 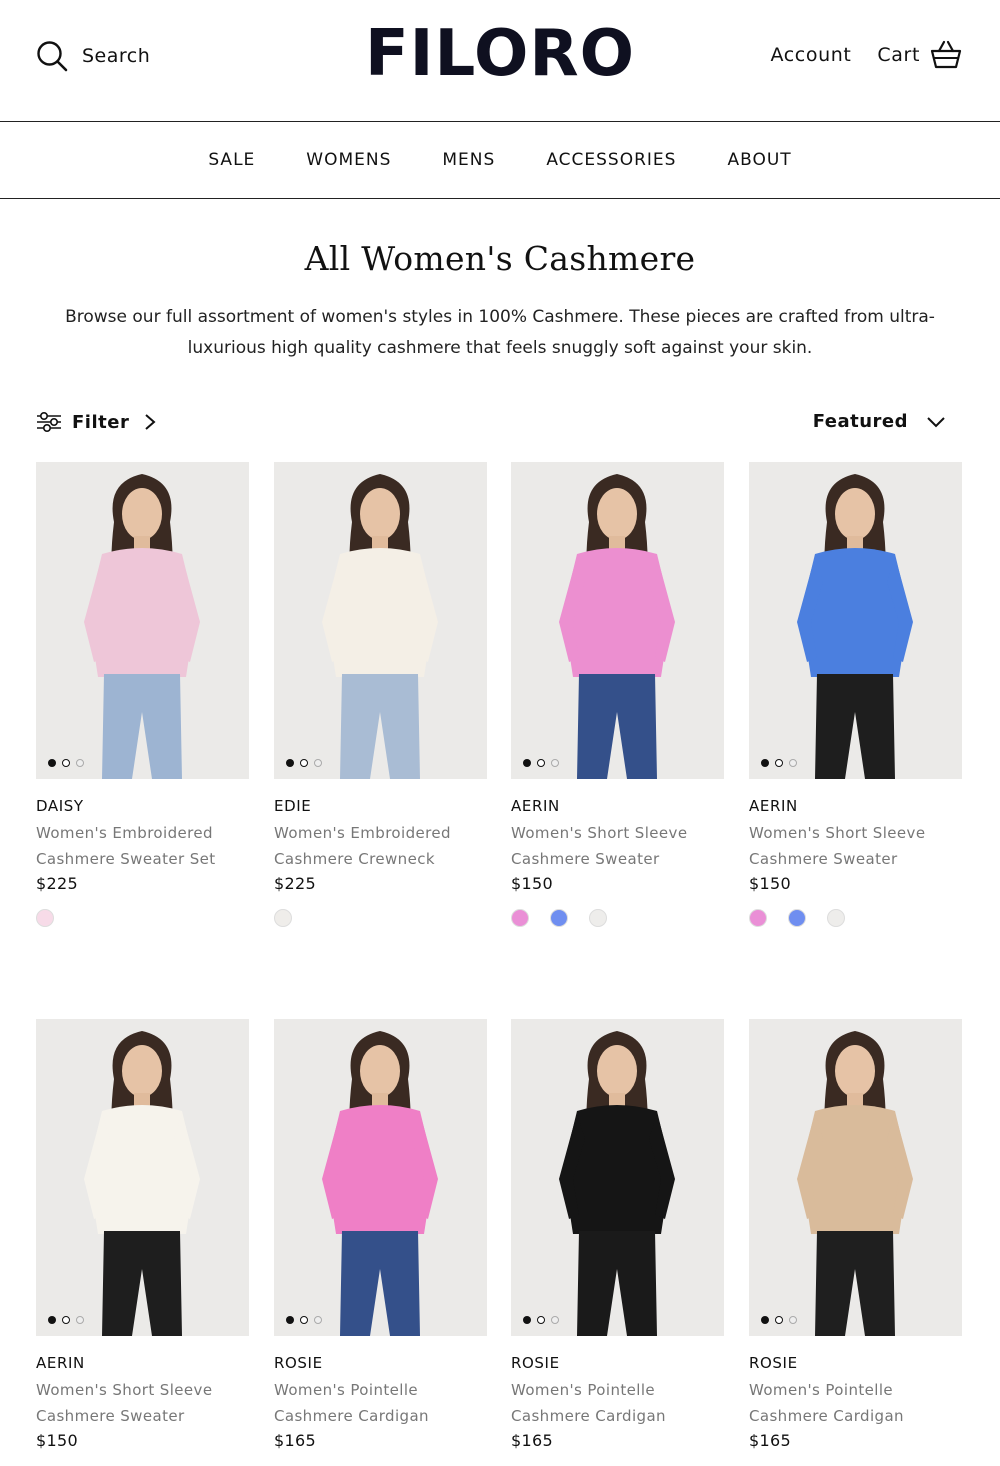 I want to click on nav-sale: SALE, so click(x=231, y=160).